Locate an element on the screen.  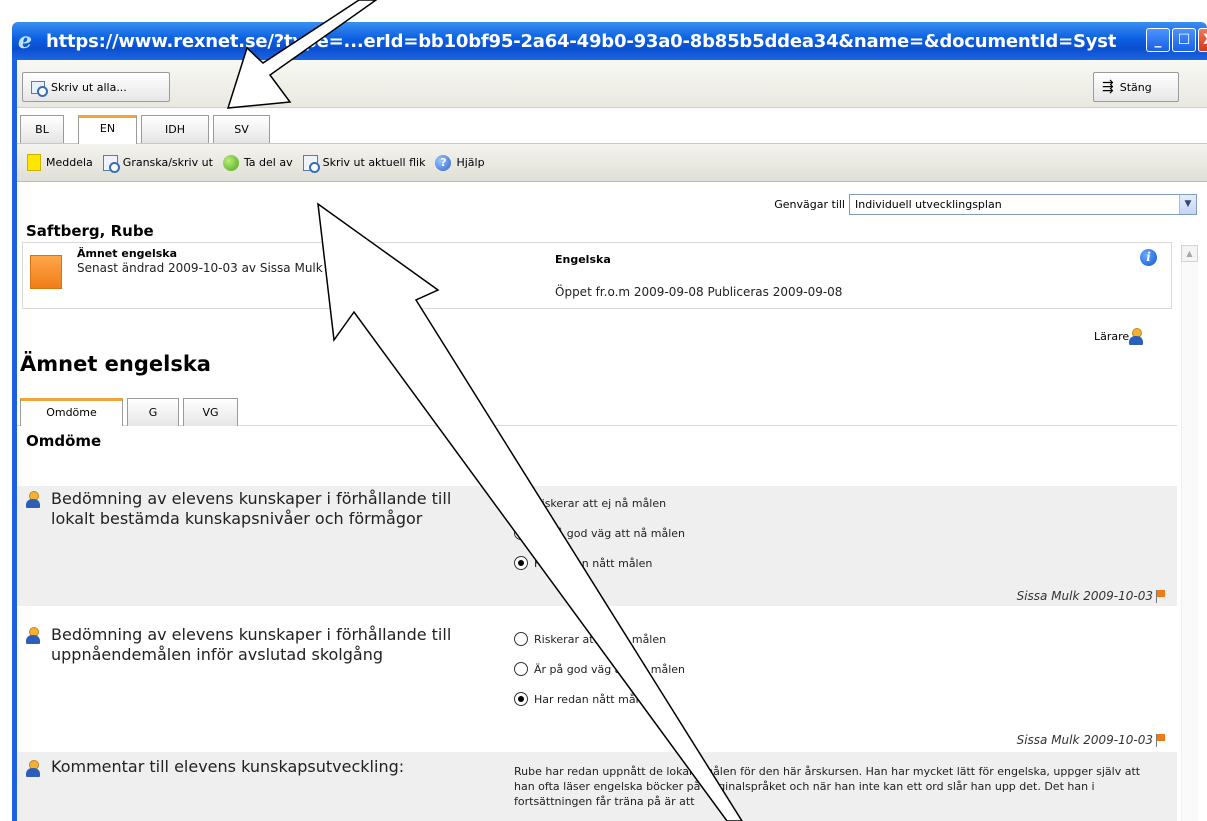
help-icon: ? is located at coordinates (443, 162).